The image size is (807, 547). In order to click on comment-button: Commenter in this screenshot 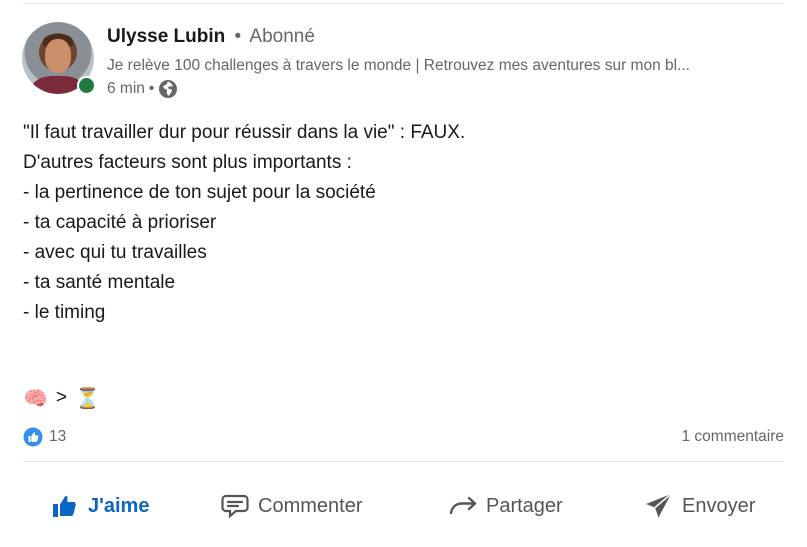, I will do `click(291, 506)`.